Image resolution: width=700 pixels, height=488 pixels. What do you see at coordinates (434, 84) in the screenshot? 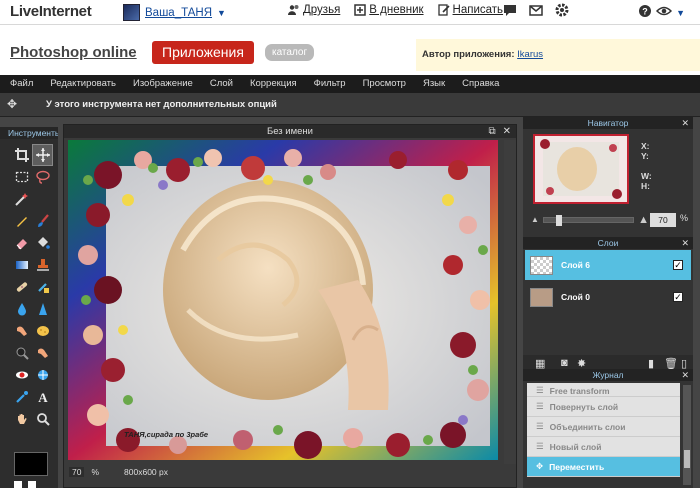
I see `menu-language: Язык` at bounding box center [434, 84].